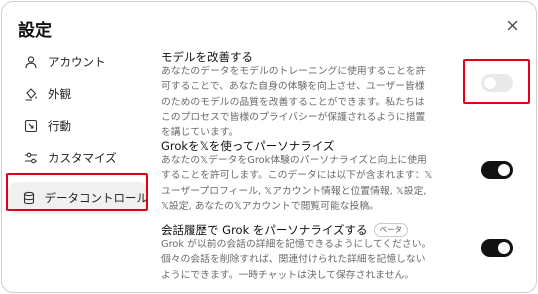 Image resolution: width=538 pixels, height=294 pixels. I want to click on person-icon, so click(31, 62).